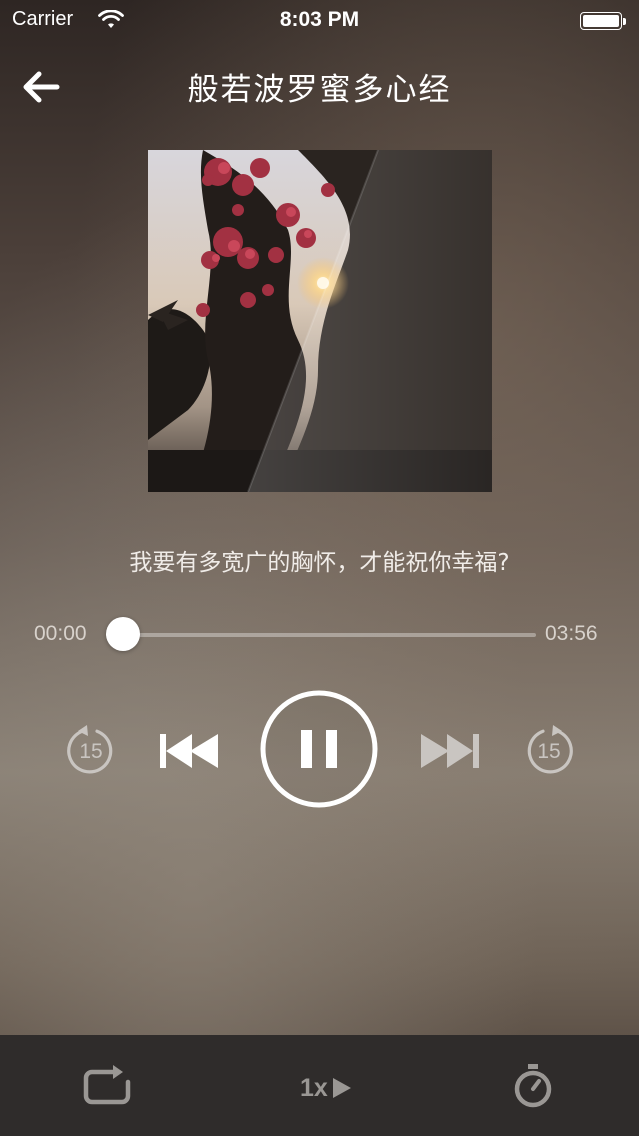 The width and height of the screenshot is (639, 1136). I want to click on previous-track-icon, so click(189, 751).